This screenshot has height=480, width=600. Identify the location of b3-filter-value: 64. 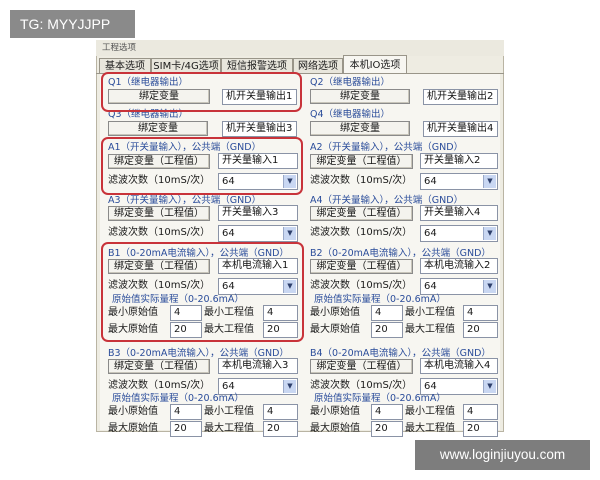
(228, 386).